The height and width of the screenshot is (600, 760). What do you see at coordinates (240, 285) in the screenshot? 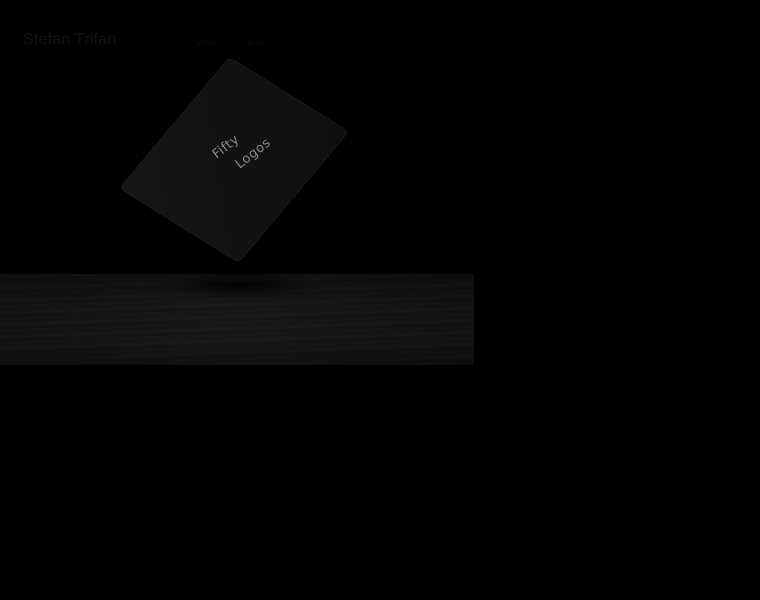
I see `book-shadow` at bounding box center [240, 285].